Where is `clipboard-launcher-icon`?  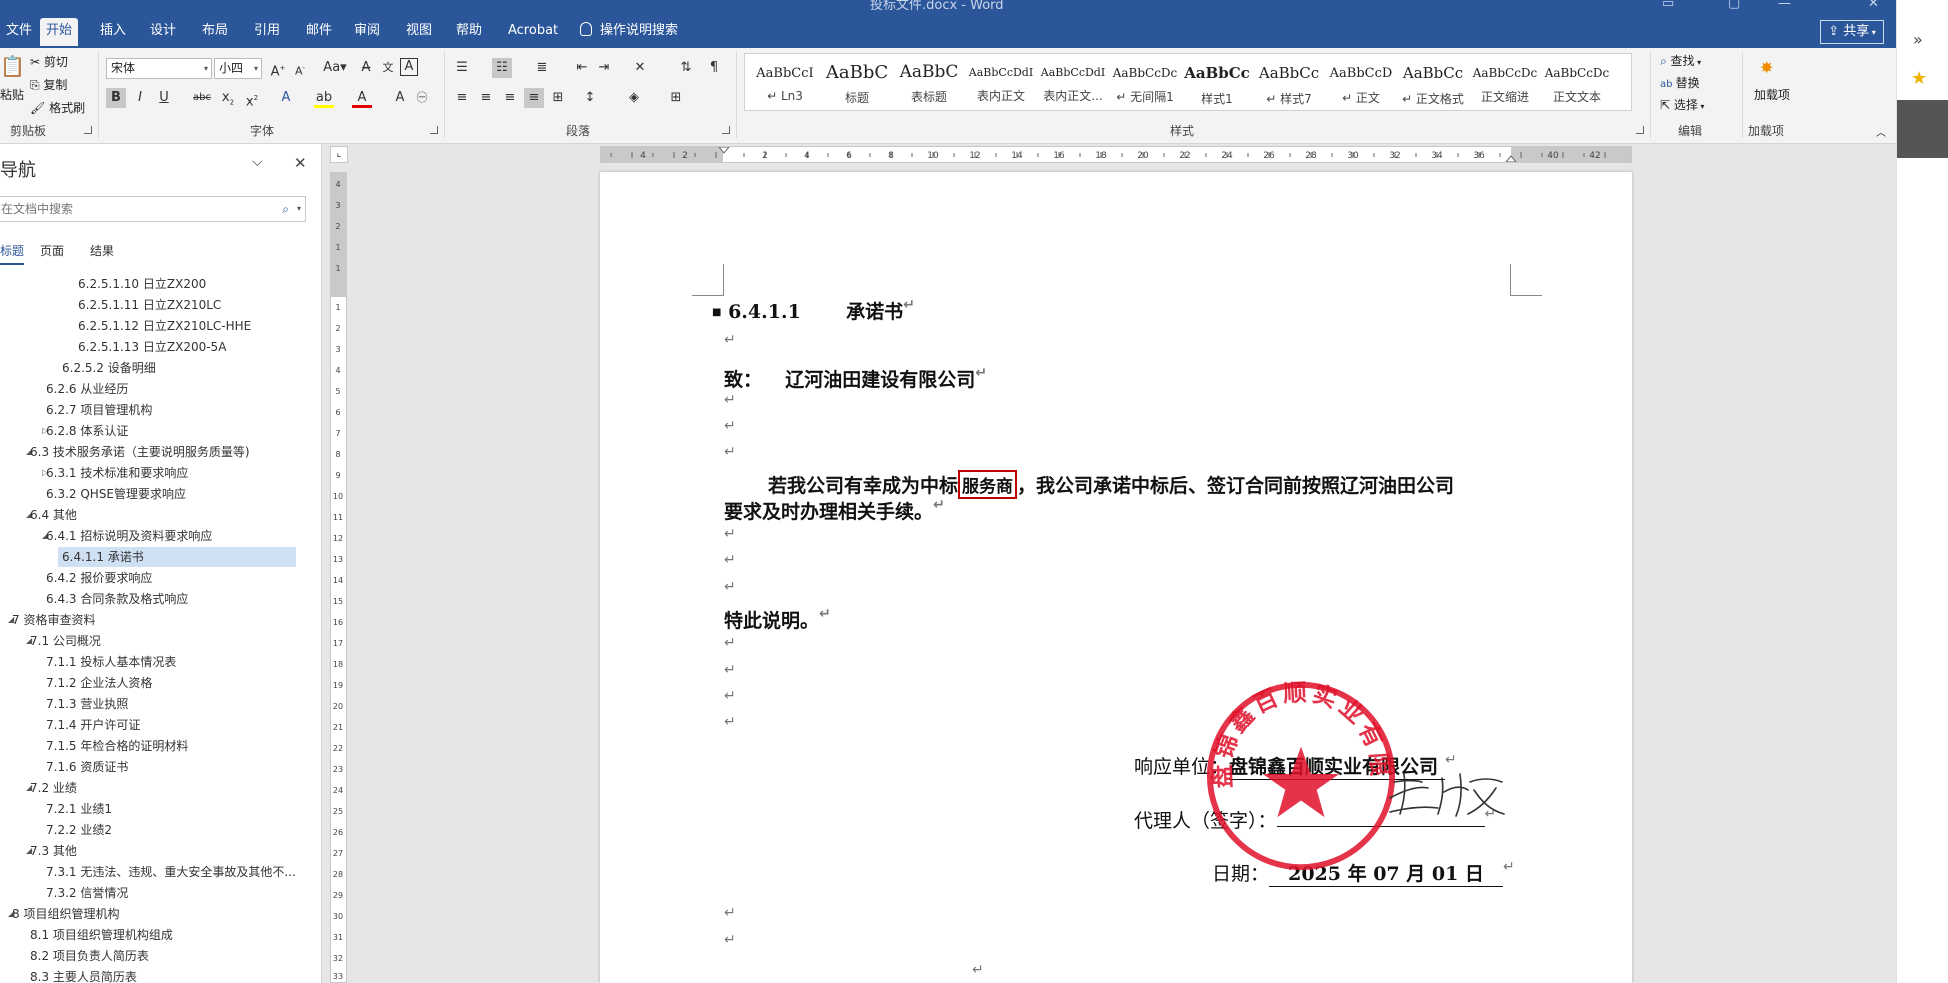 clipboard-launcher-icon is located at coordinates (88, 130).